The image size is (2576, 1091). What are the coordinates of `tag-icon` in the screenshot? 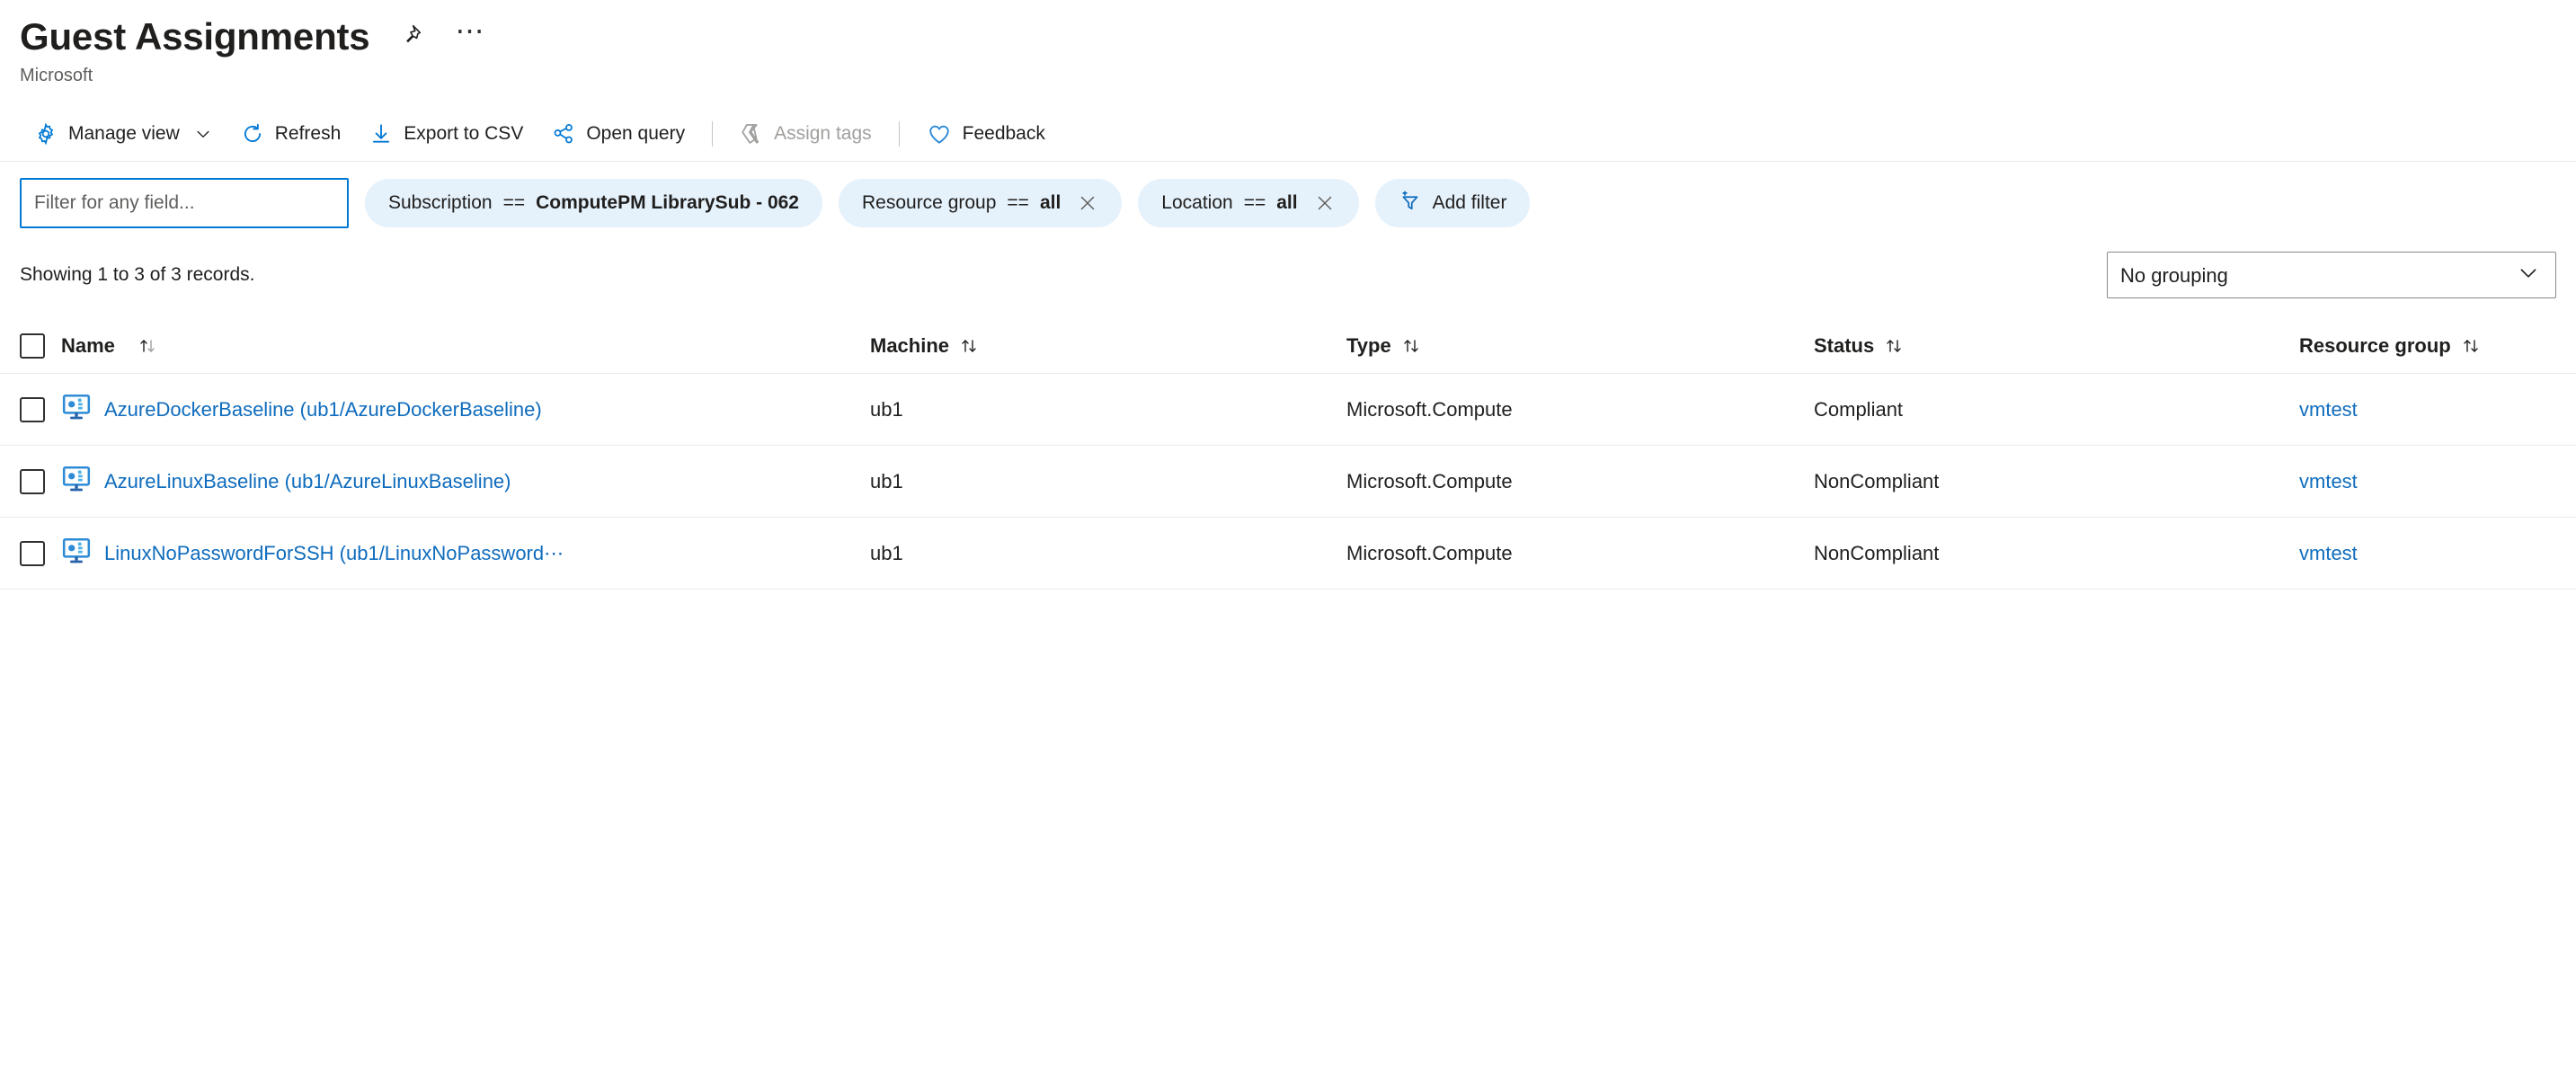 It's located at (751, 134).